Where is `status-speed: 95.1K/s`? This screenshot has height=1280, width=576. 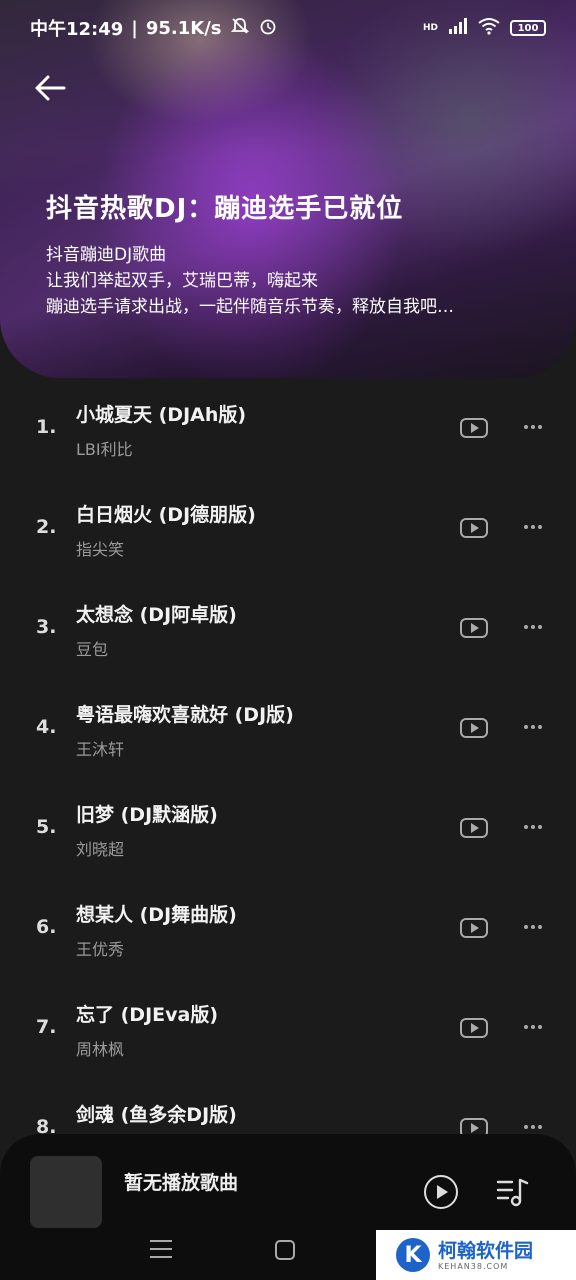
status-speed: 95.1K/s is located at coordinates (183, 28).